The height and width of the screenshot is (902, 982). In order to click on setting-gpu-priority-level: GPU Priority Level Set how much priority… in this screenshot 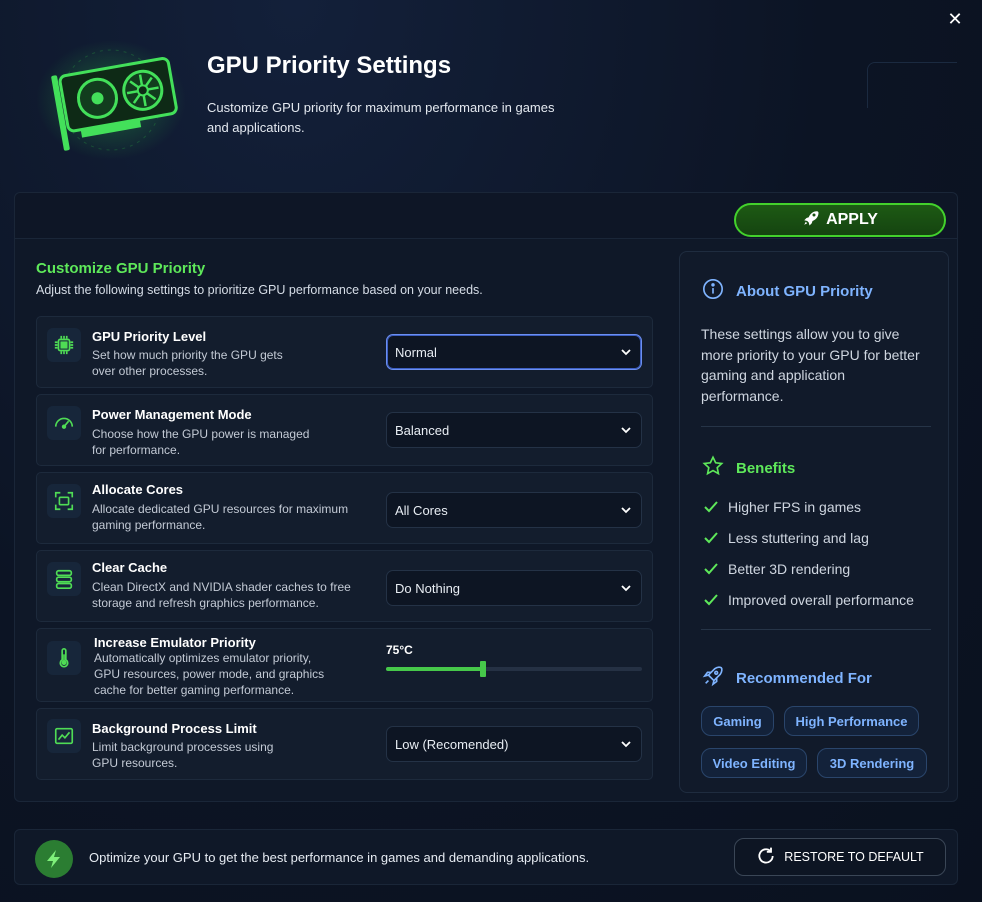, I will do `click(344, 352)`.